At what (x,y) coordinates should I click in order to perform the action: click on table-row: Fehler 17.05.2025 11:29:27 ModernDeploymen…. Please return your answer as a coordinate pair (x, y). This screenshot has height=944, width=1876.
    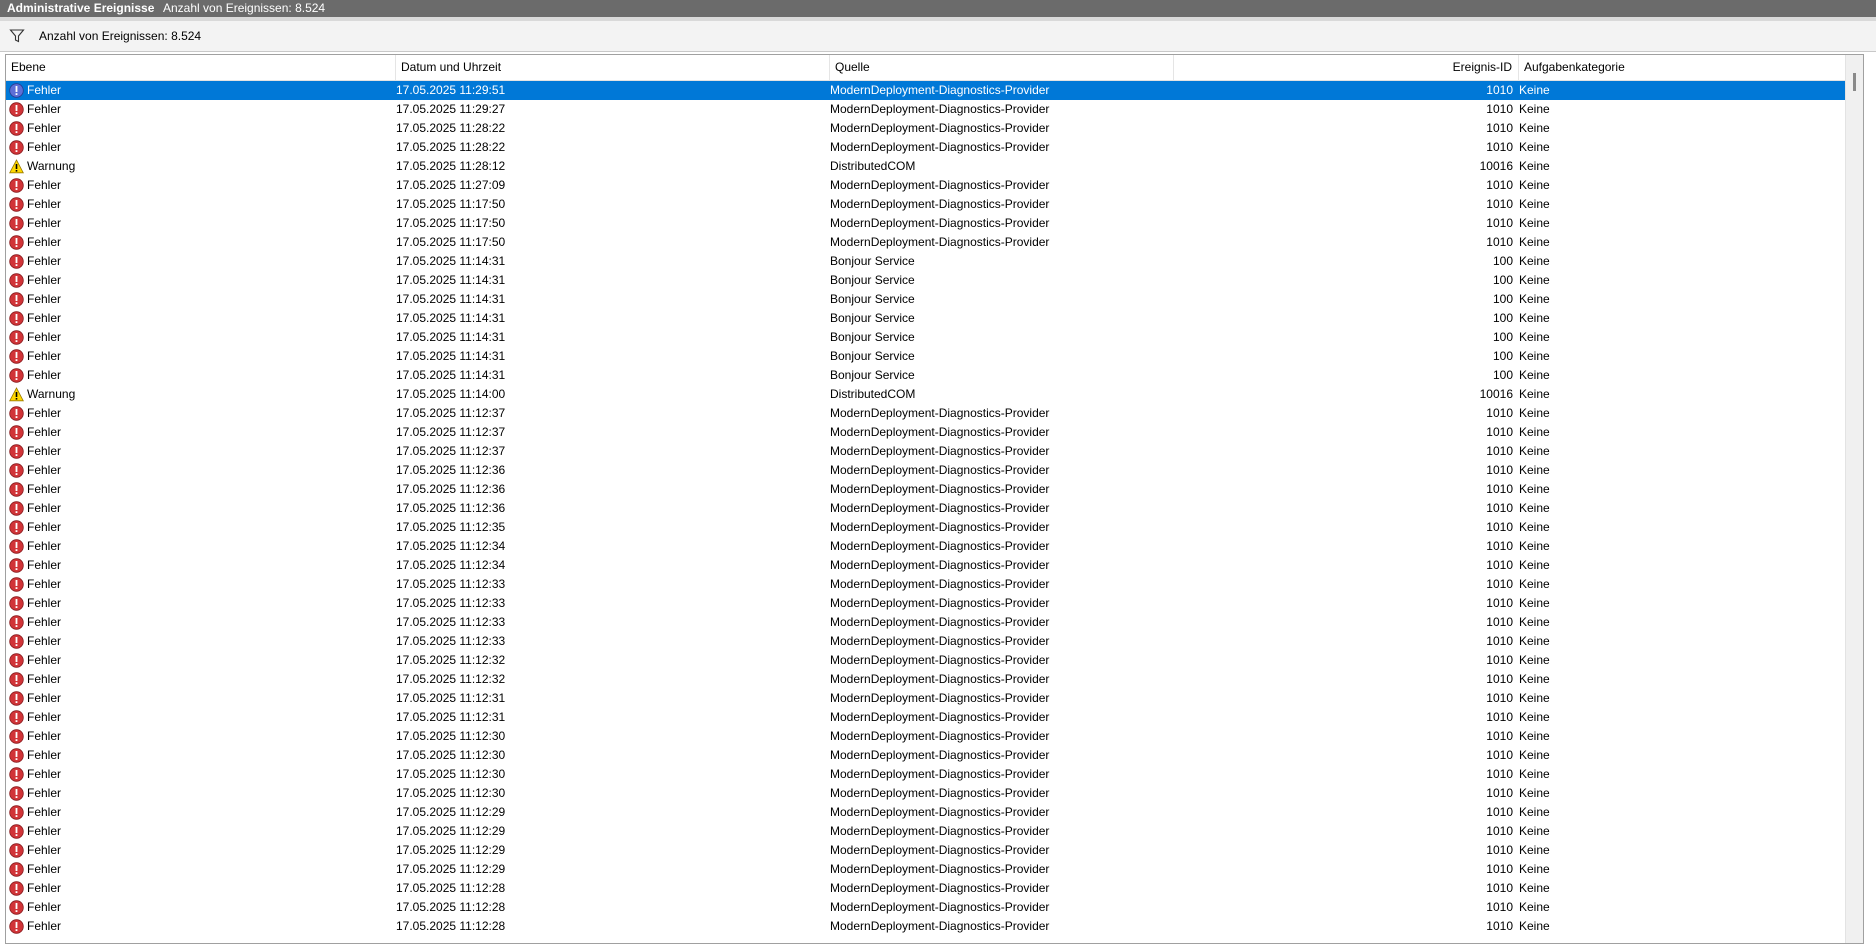
    Looking at the image, I should click on (932, 109).